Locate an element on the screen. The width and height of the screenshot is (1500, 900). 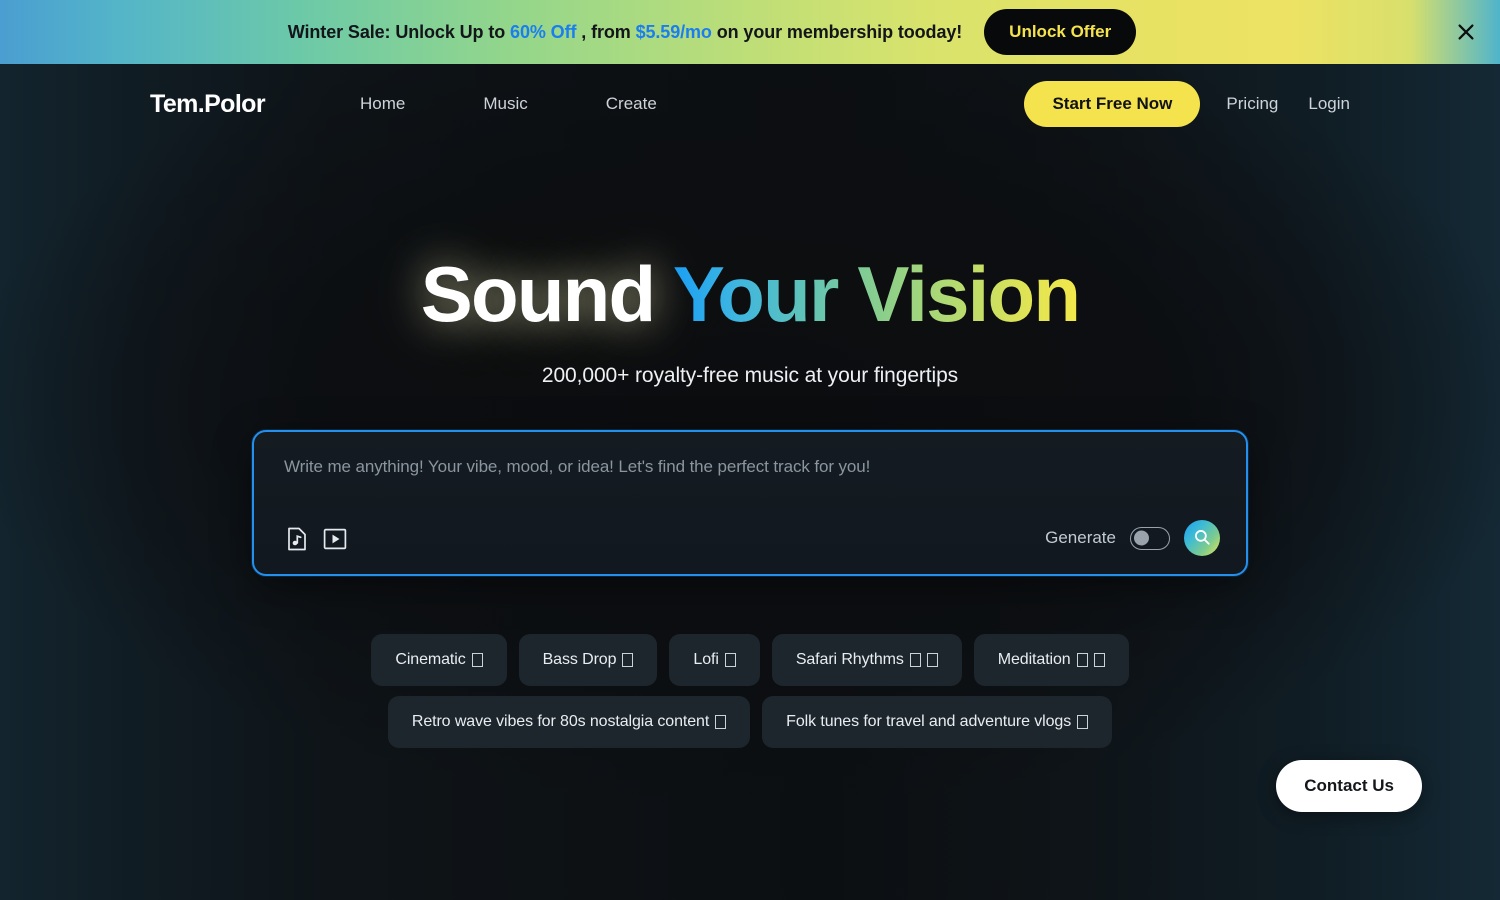
generate-toggle is located at coordinates (1150, 538).